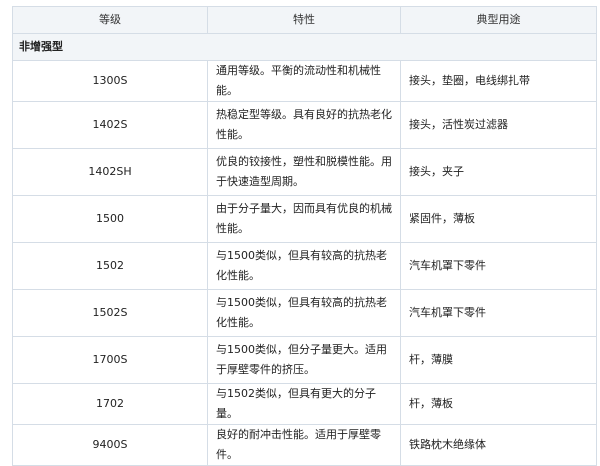 The height and width of the screenshot is (466, 600). Describe the element at coordinates (110, 266) in the screenshot. I see `cell-grade: 1502` at that location.